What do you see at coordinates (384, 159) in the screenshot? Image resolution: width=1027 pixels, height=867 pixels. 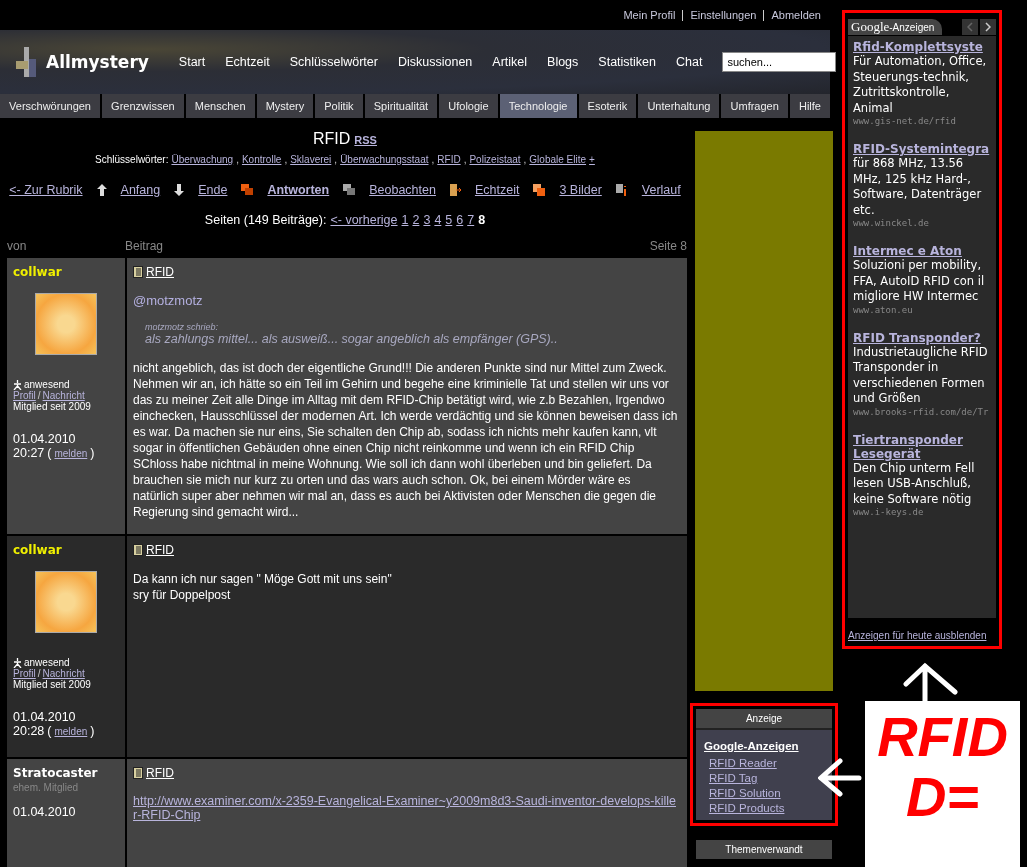 I see `keyword-link: Überwachungsstaat` at bounding box center [384, 159].